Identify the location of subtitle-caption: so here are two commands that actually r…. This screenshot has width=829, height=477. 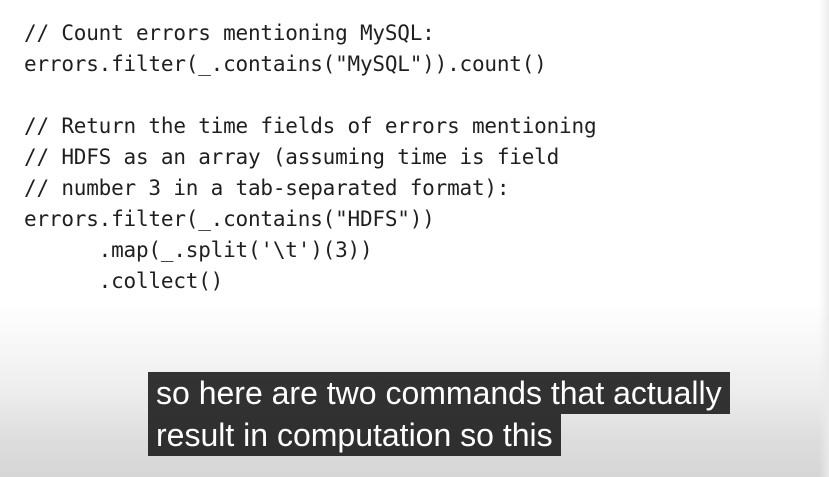
(439, 414).